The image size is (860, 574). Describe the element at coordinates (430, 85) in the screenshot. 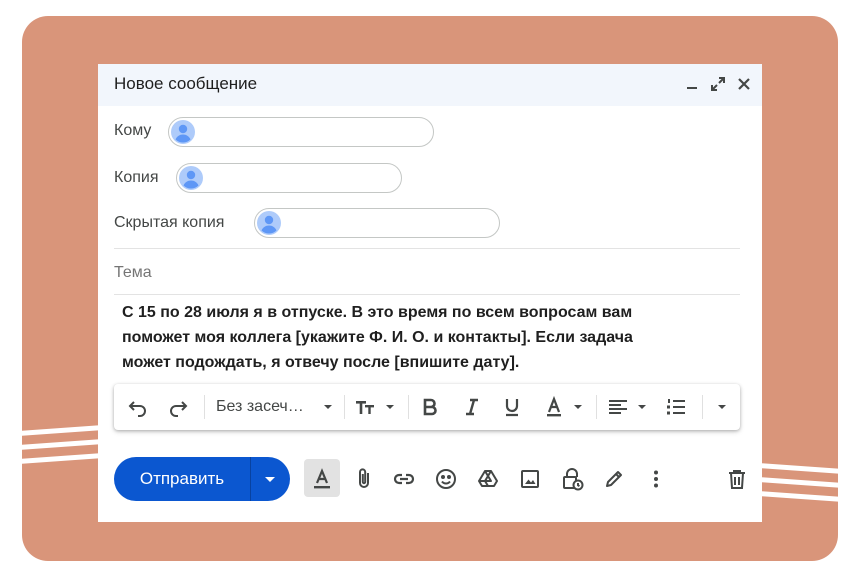

I see `compose-titlebar: Новое сообщение` at that location.